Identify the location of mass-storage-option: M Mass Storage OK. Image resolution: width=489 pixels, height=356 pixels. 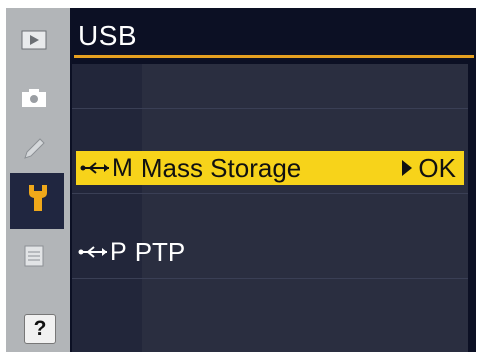
(270, 168).